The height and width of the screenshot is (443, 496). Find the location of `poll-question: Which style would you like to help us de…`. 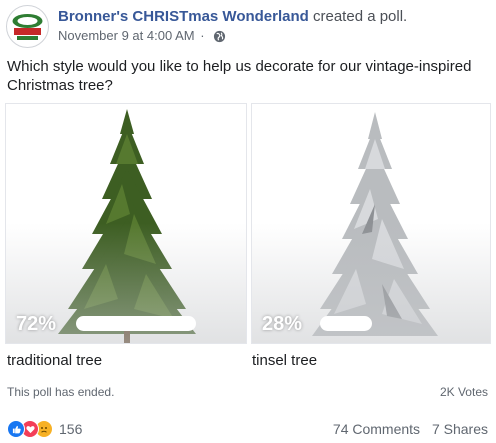

poll-question: Which style would you like to help us de… is located at coordinates (239, 76).